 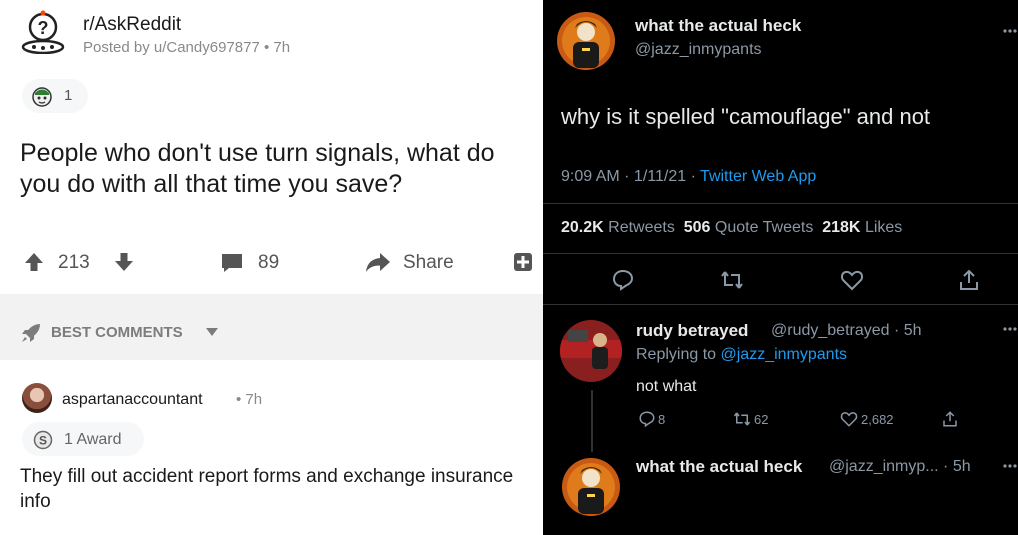 What do you see at coordinates (31, 333) in the screenshot?
I see `rocket-icon` at bounding box center [31, 333].